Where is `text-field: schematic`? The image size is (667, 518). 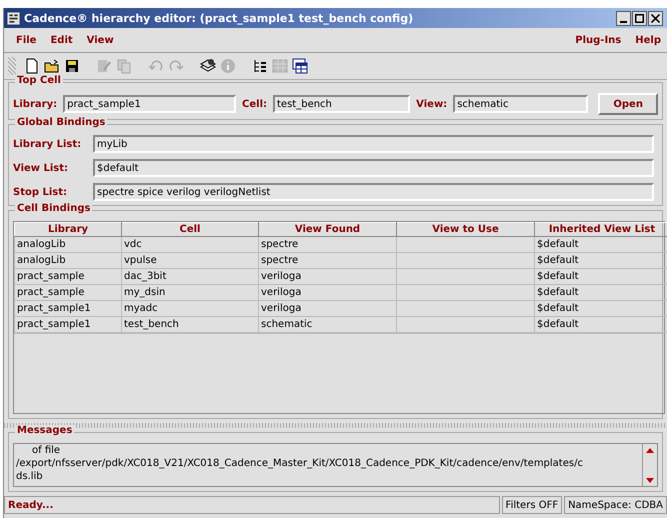 text-field: schematic is located at coordinates (520, 104).